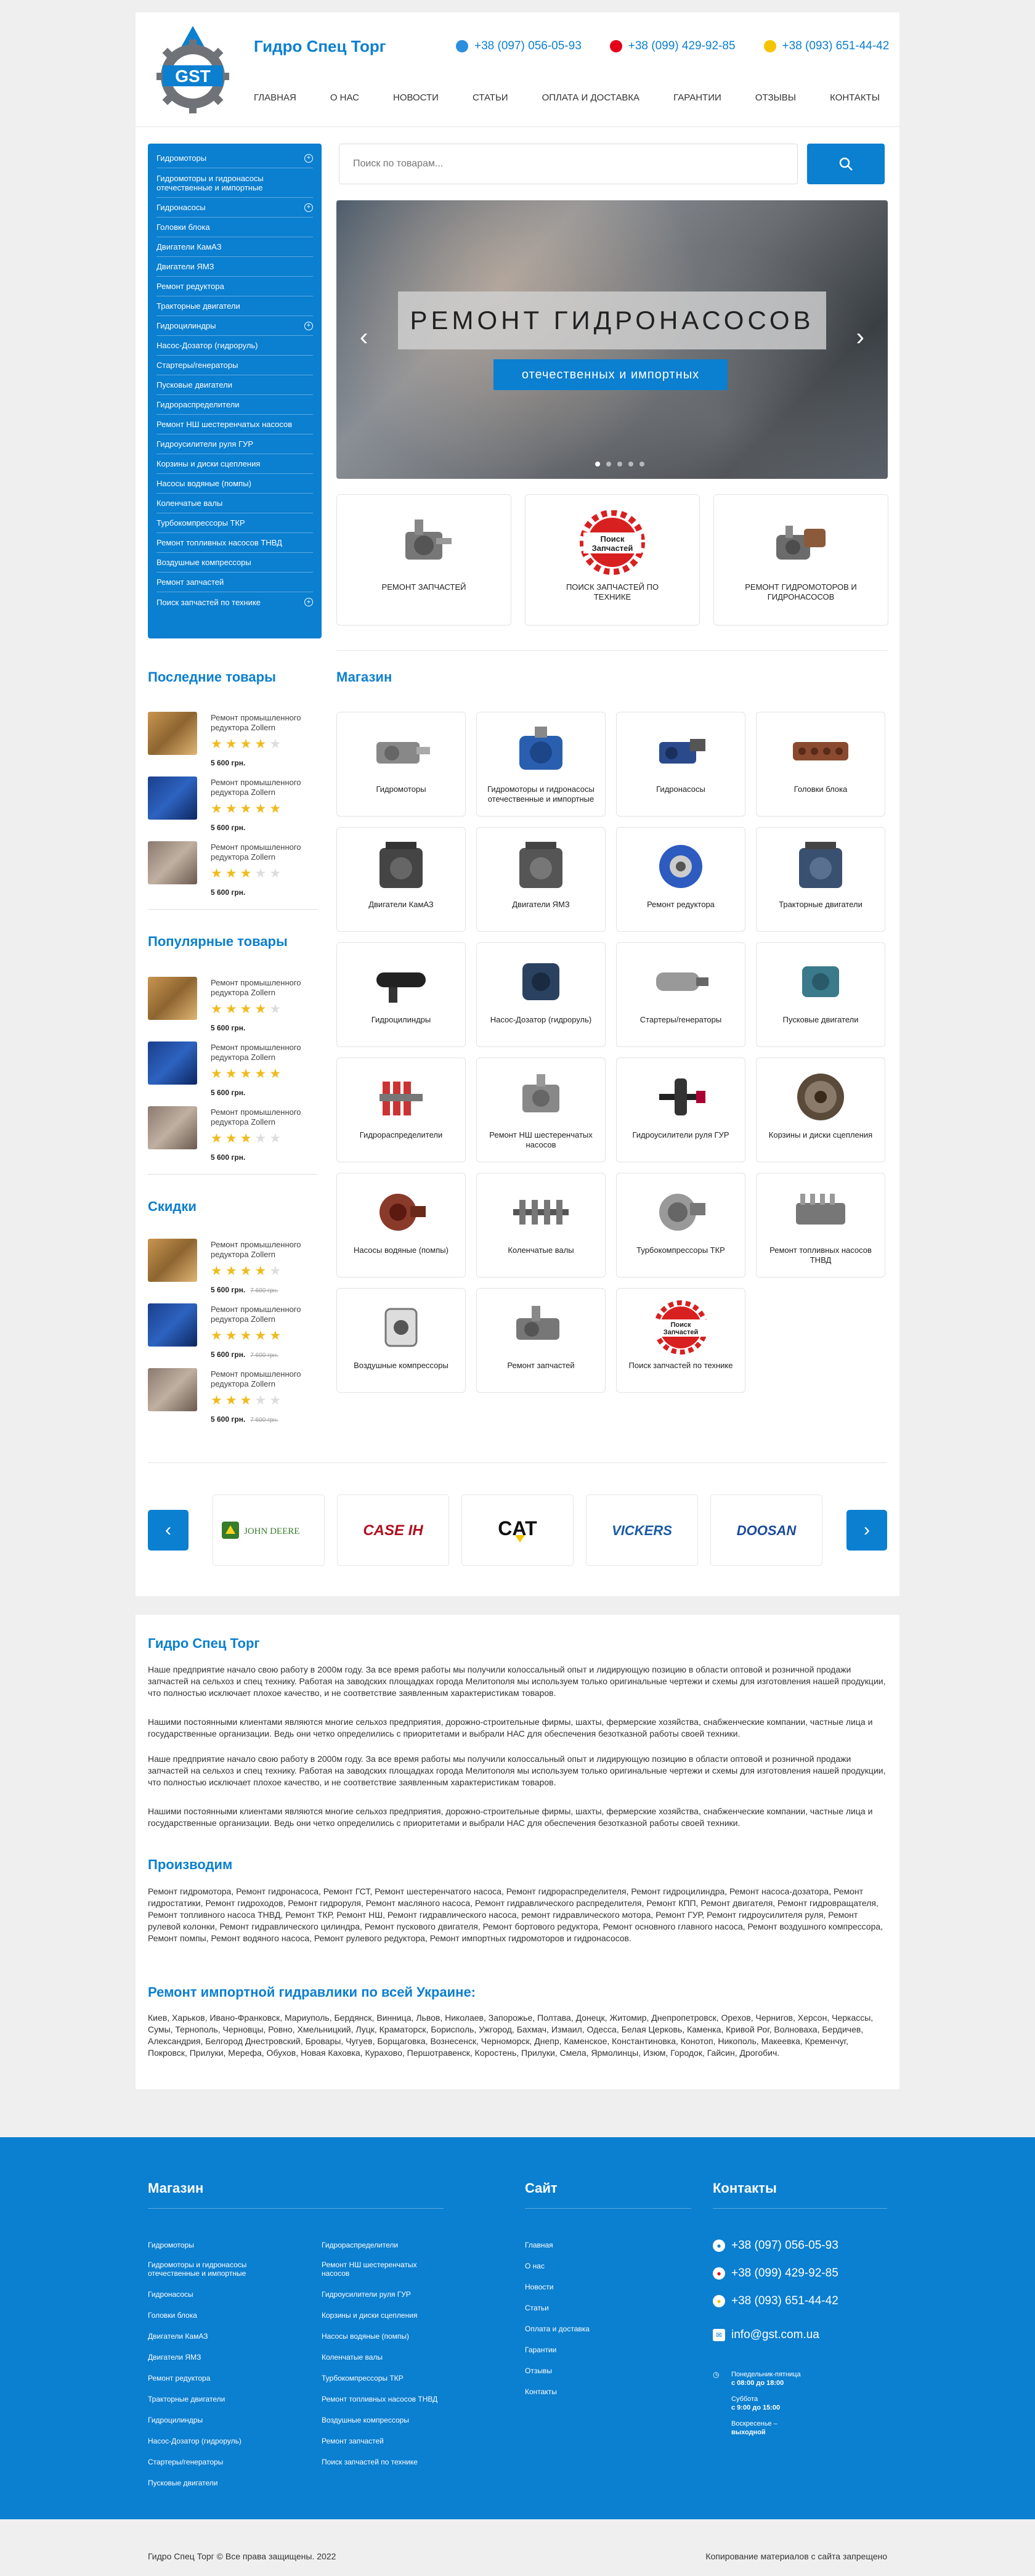 This screenshot has height=2576, width=1035. I want to click on footer-link: Тракторные двигатели, so click(187, 2399).